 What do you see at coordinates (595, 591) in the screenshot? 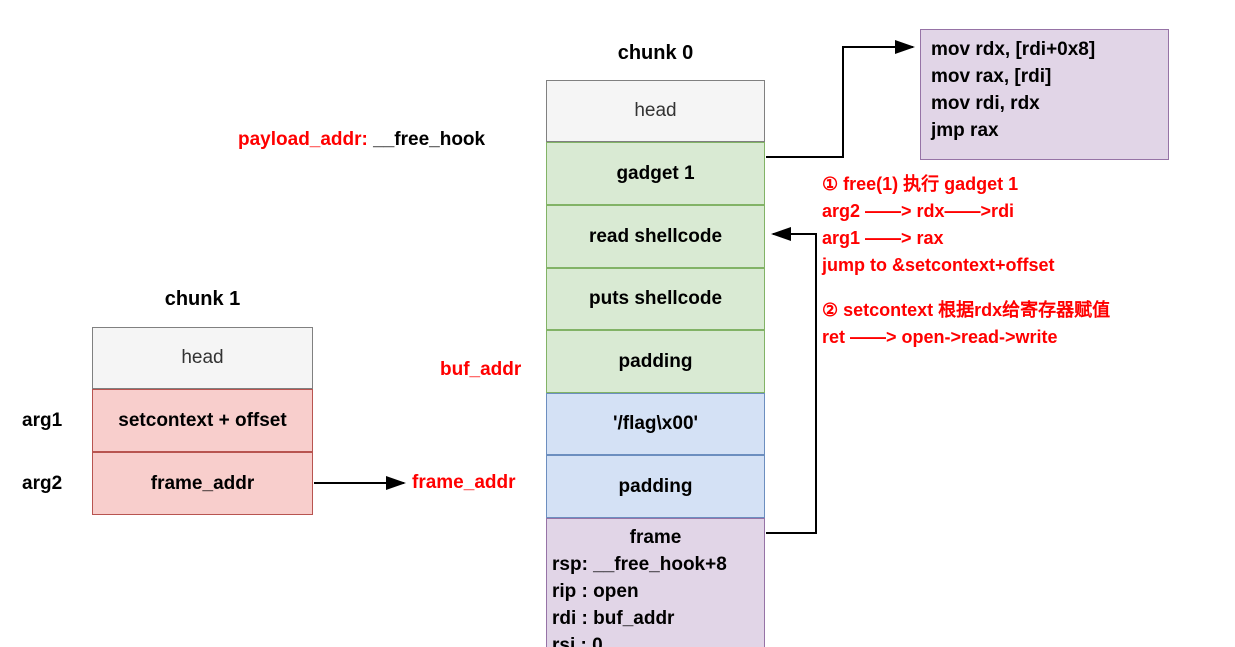
I see `frame-line-rip: rip : open` at bounding box center [595, 591].